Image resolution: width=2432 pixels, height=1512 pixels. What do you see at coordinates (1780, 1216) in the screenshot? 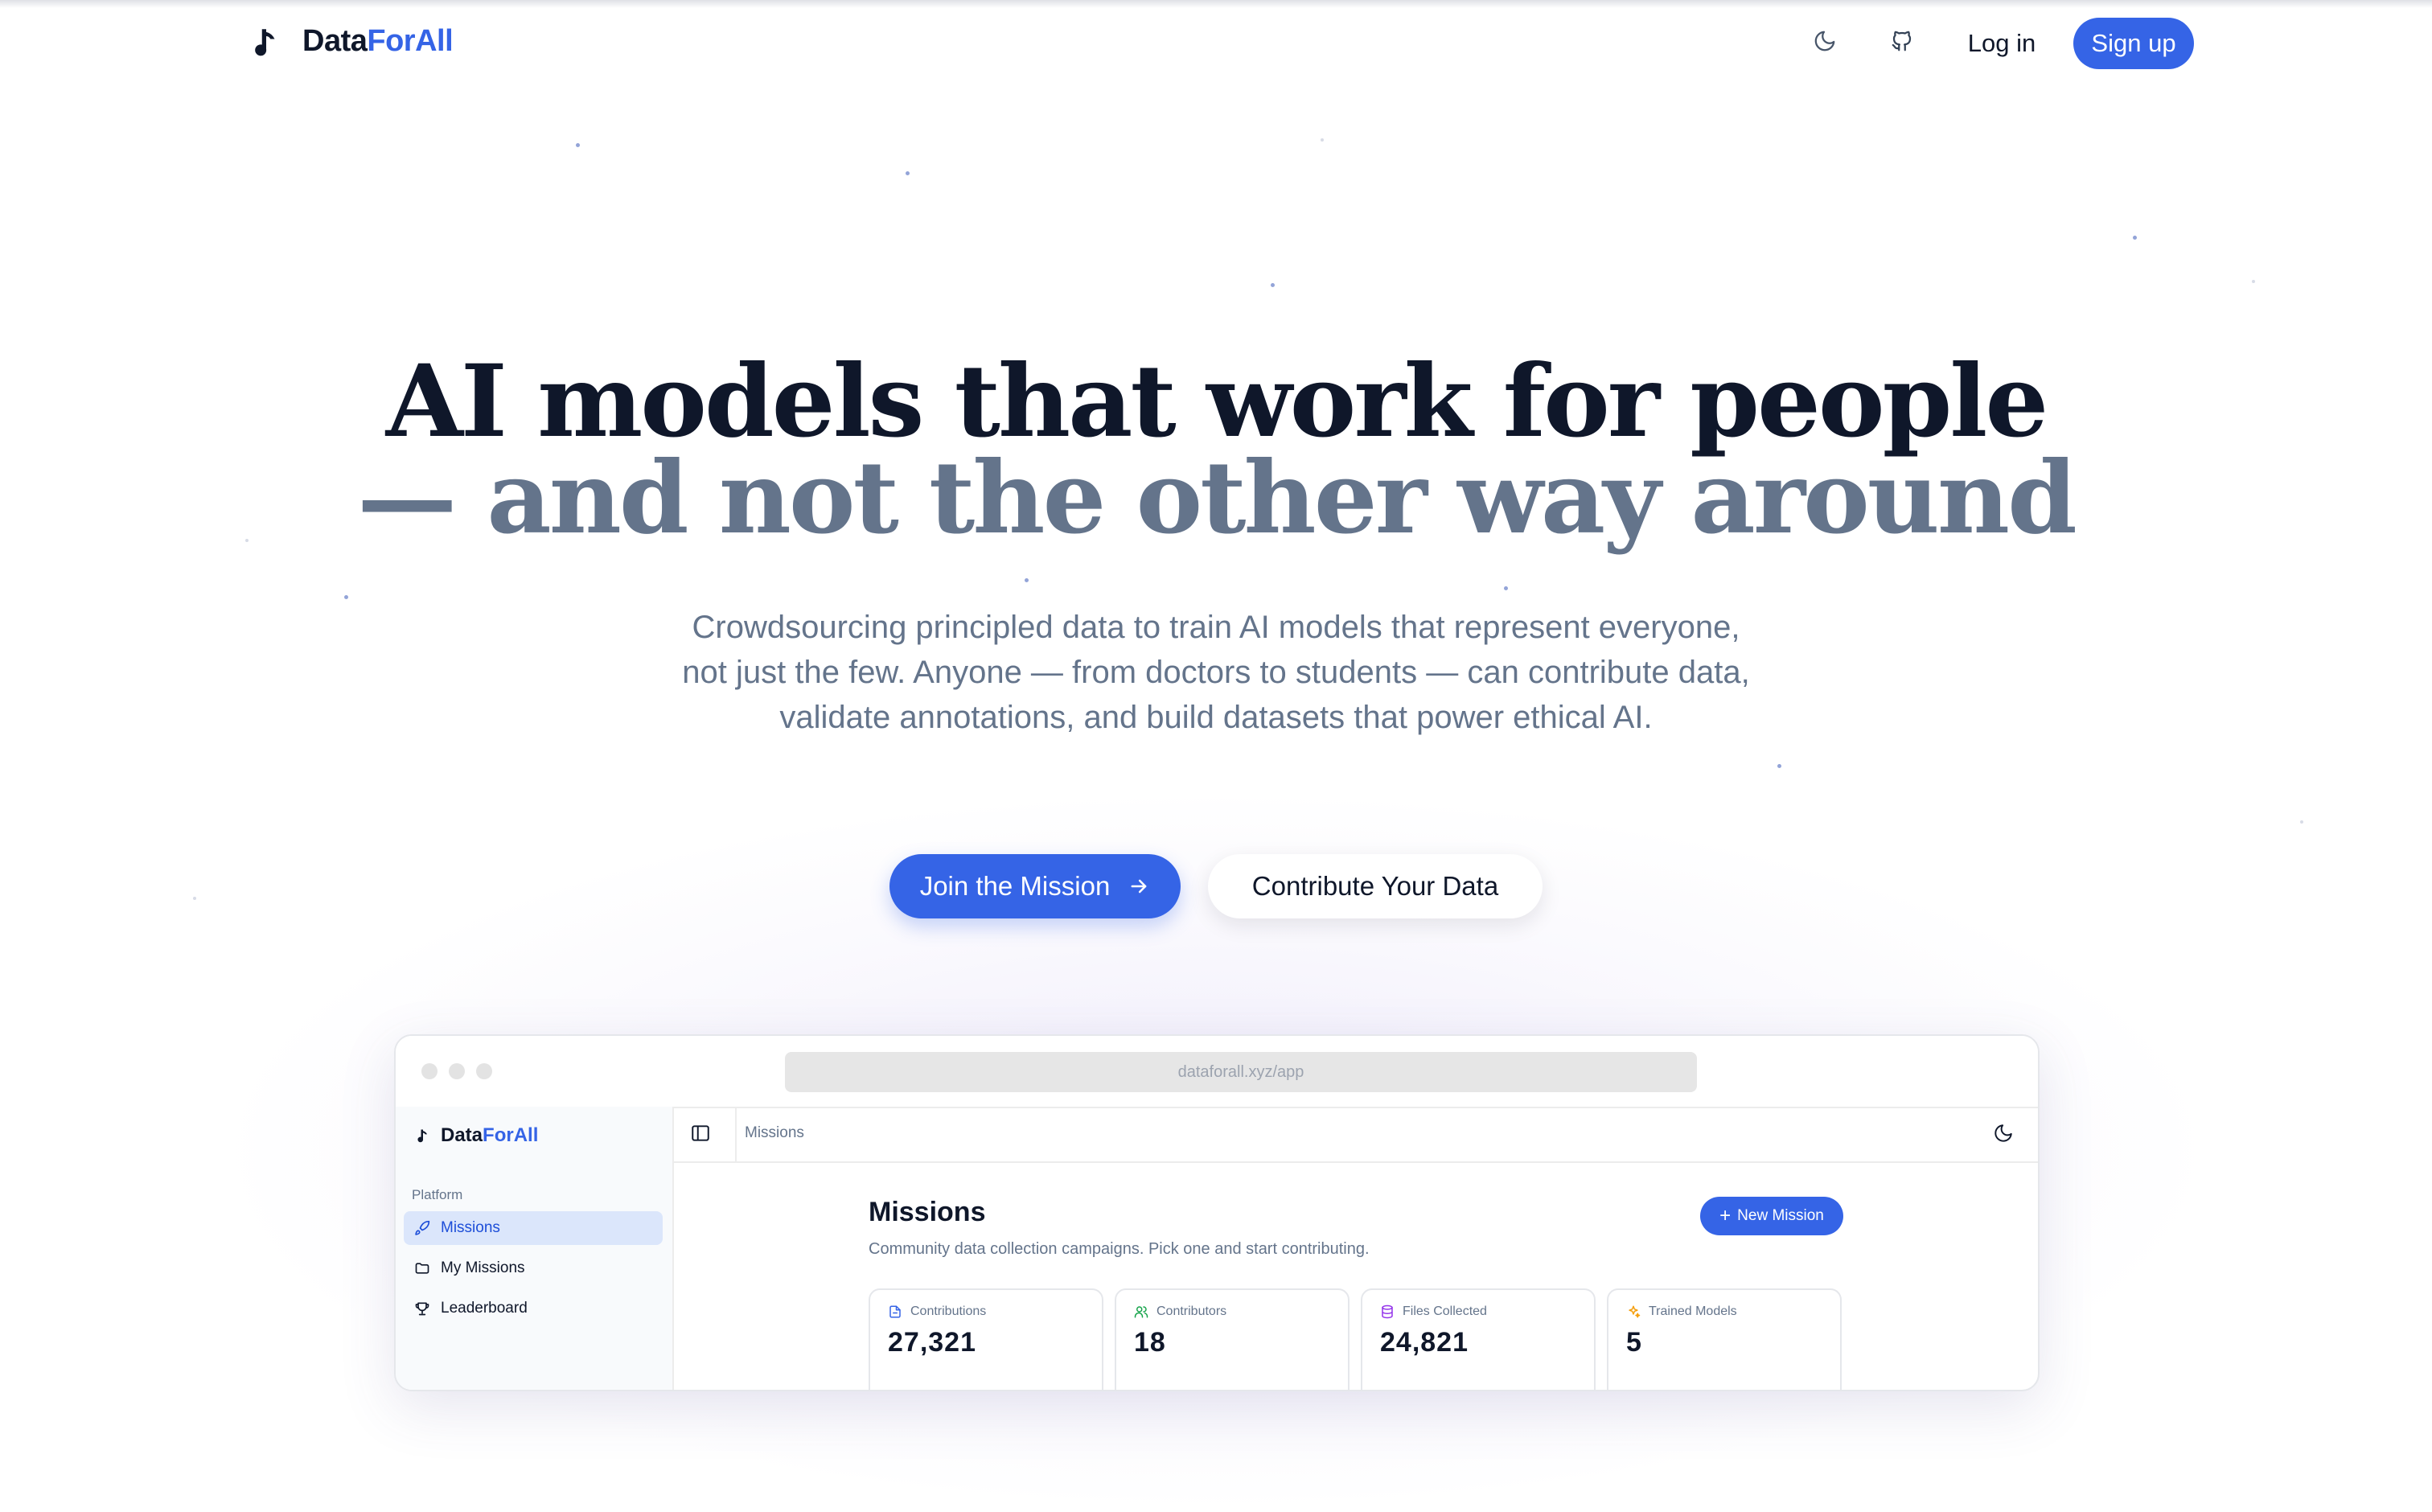
I see `new-mission-label: New Mission` at bounding box center [1780, 1216].